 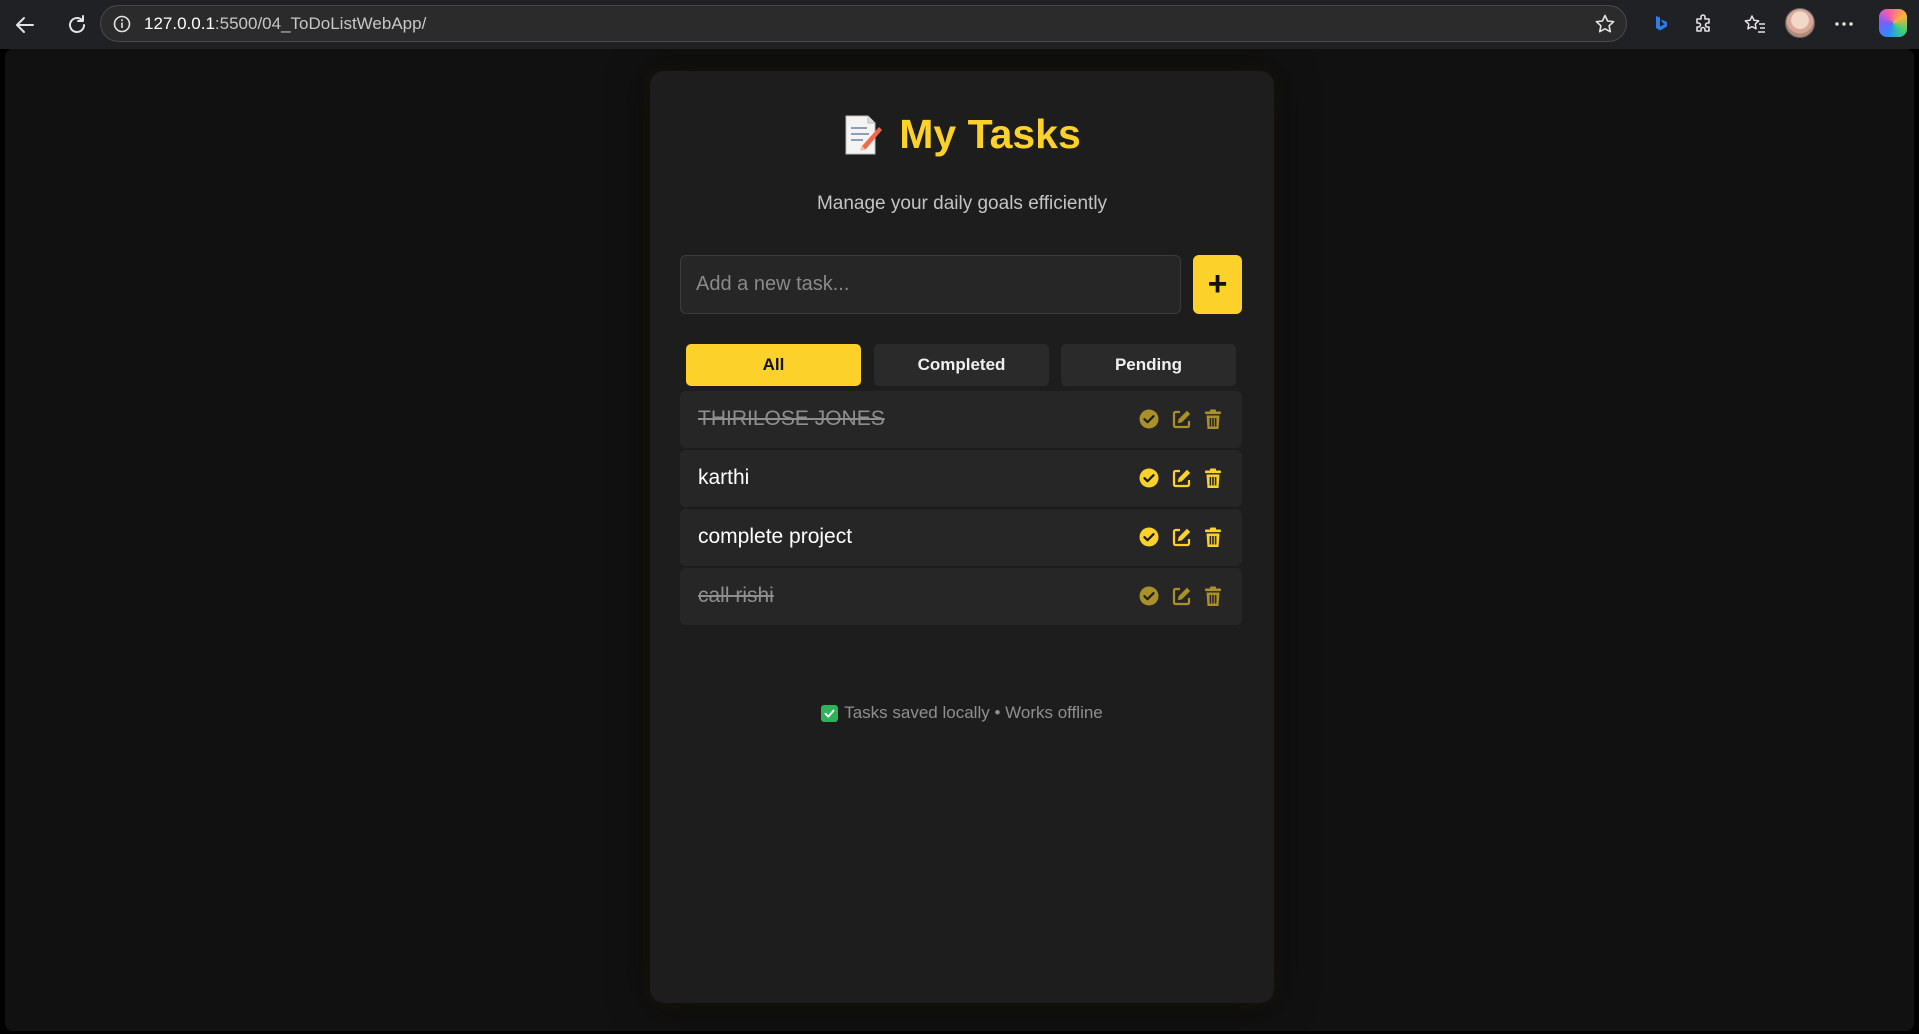 I want to click on url-path: :5500/04_ToDoListWebApp/, so click(x=320, y=23).